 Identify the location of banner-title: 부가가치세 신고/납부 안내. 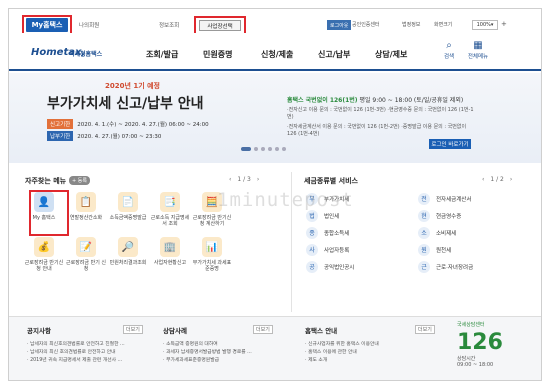
(125, 103).